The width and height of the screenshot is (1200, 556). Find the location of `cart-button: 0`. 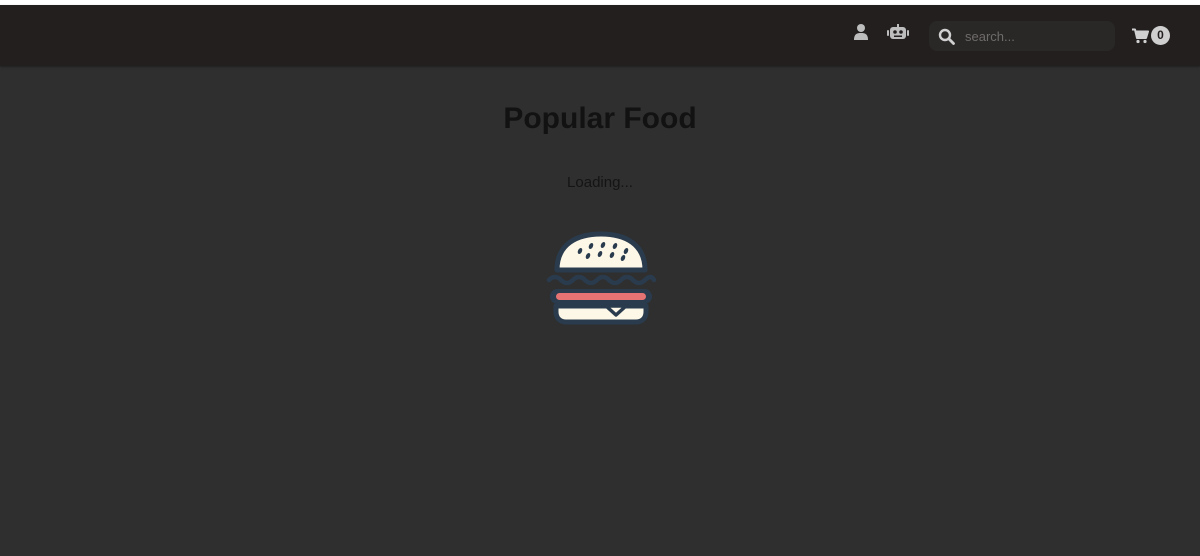

cart-button: 0 is located at coordinates (1152, 36).